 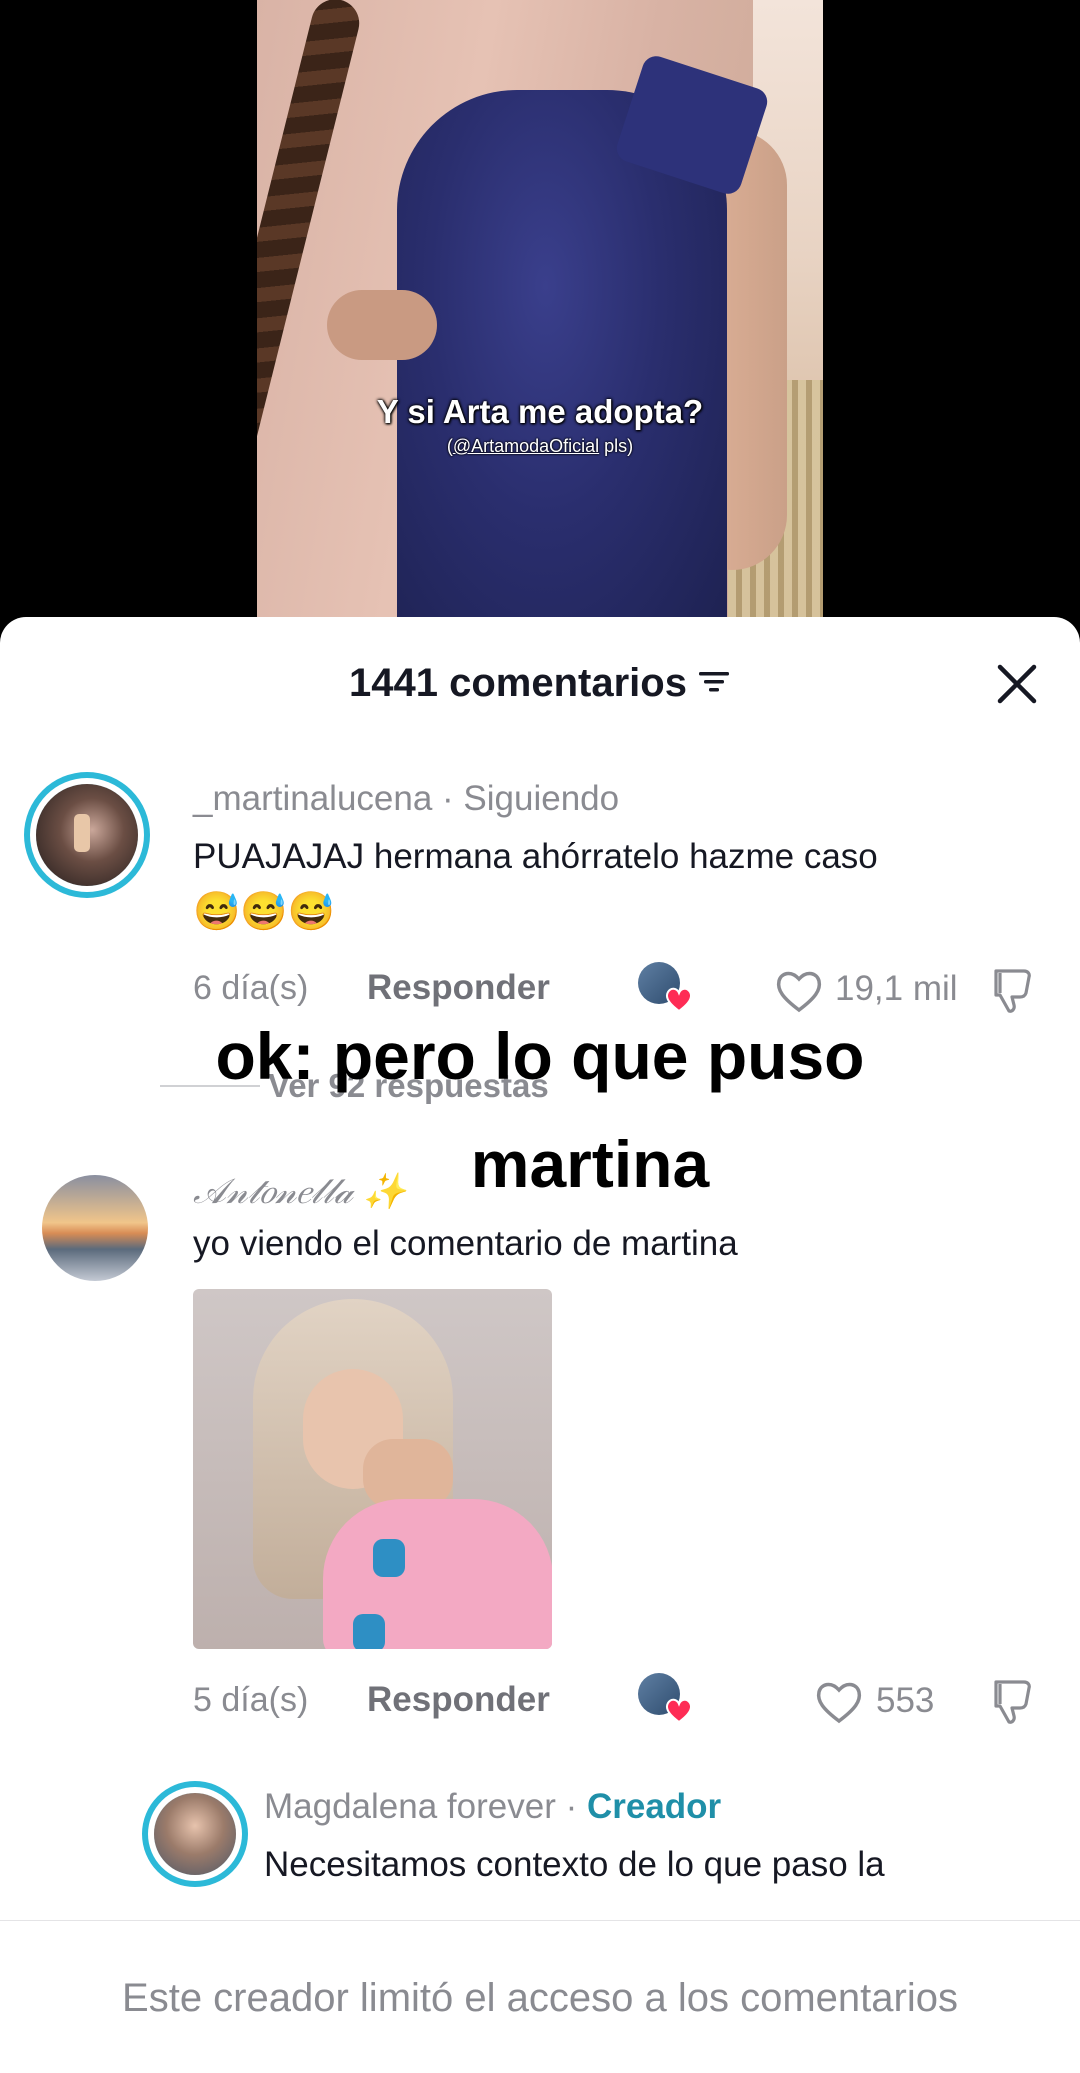 What do you see at coordinates (372, 1469) in the screenshot?
I see `comment-image` at bounding box center [372, 1469].